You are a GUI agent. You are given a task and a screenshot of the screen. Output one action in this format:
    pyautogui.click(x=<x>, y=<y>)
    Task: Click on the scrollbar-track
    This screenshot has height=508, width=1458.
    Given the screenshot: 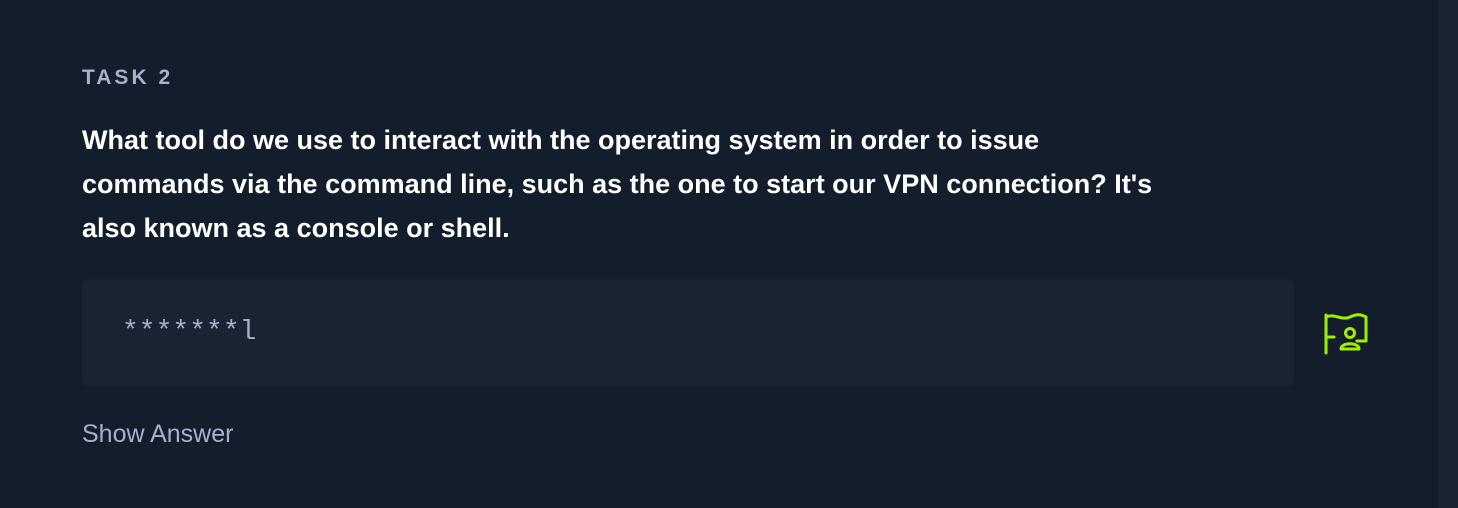 What is the action you would take?
    pyautogui.click(x=1448, y=254)
    